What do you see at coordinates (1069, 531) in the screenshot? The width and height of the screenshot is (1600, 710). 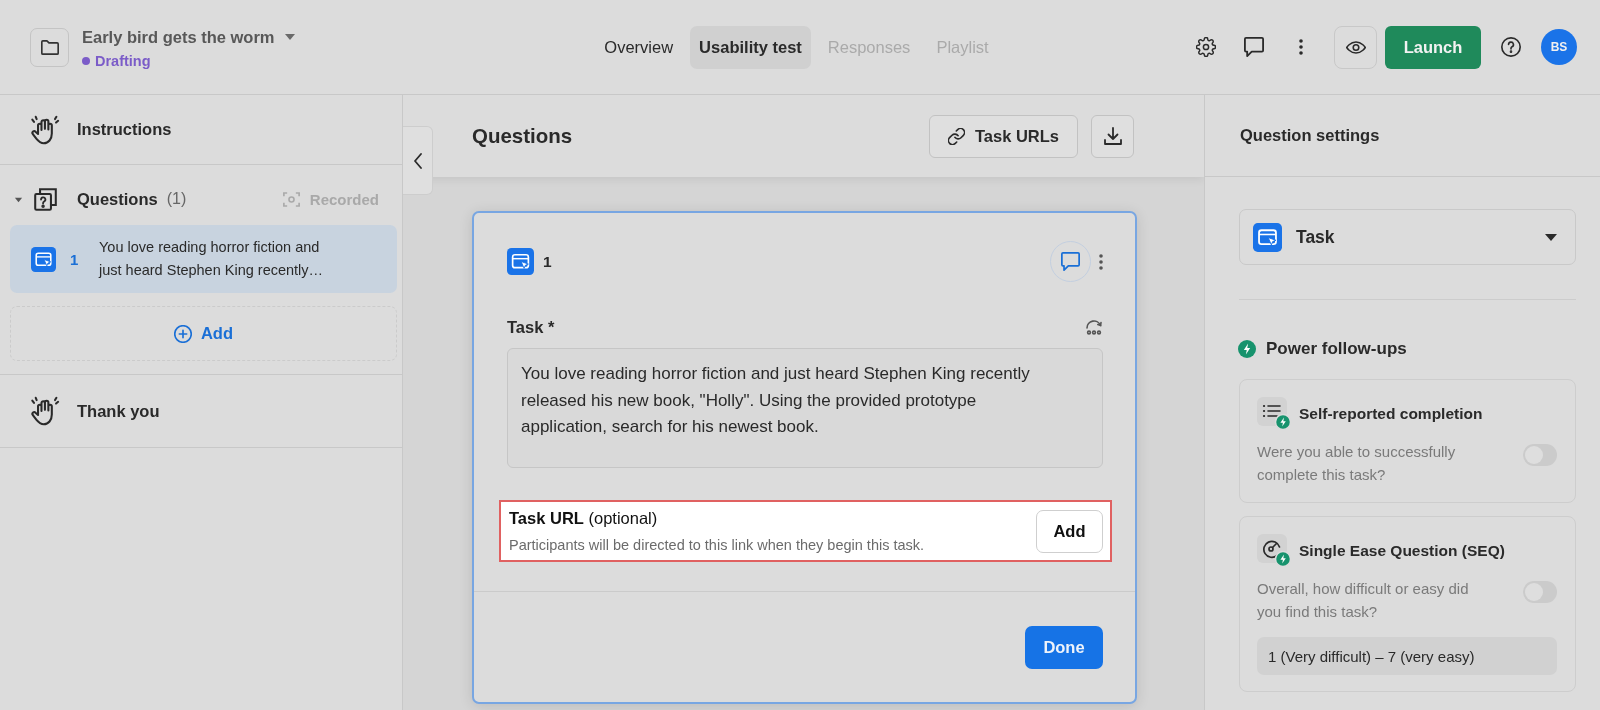 I see `add-url-button: Add` at bounding box center [1069, 531].